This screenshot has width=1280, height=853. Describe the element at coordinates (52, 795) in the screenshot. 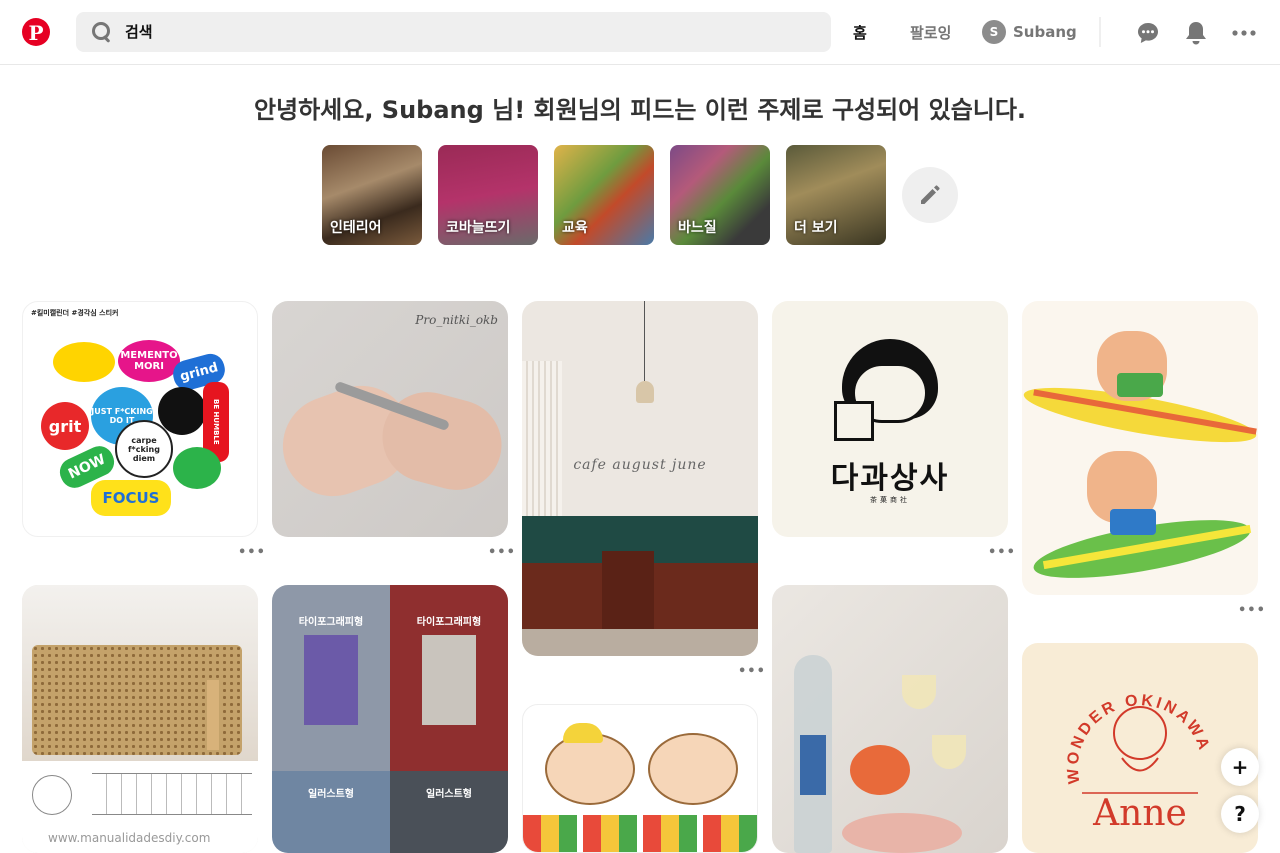

I see `crochet-diagram` at that location.